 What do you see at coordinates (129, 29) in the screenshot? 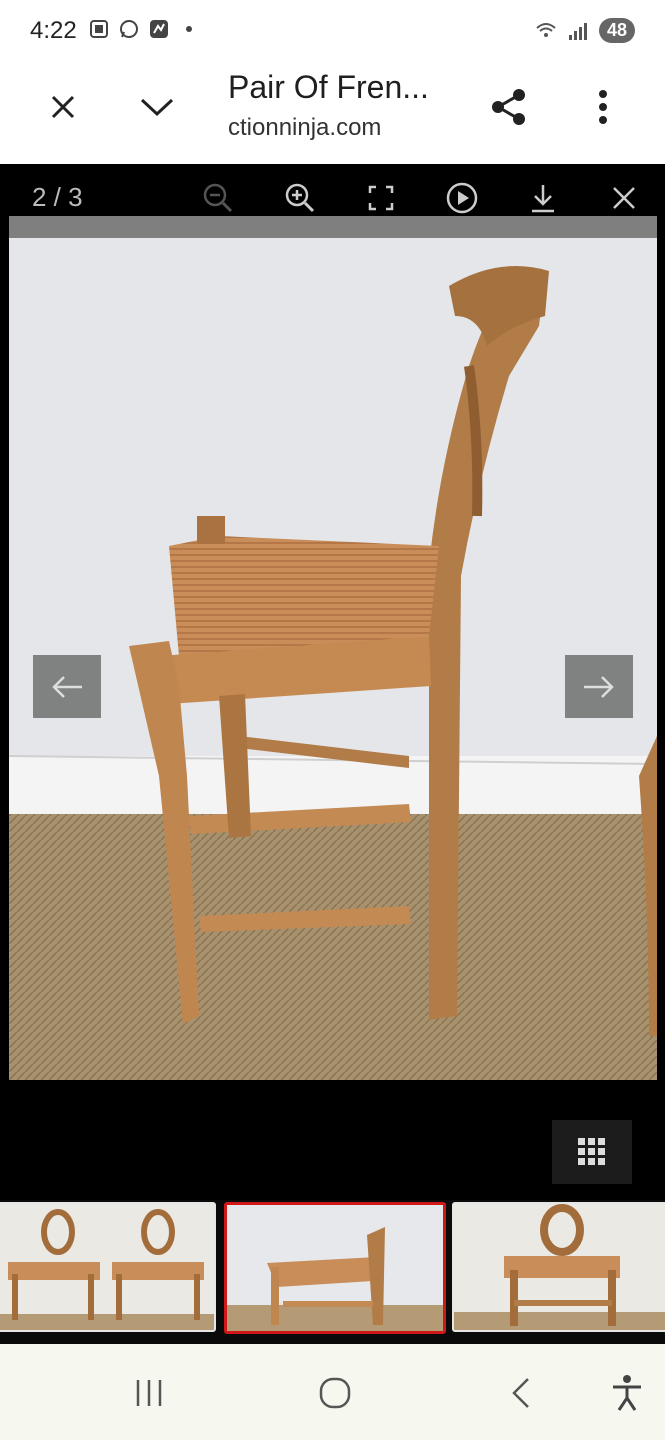
I see `whatsapp-icon` at bounding box center [129, 29].